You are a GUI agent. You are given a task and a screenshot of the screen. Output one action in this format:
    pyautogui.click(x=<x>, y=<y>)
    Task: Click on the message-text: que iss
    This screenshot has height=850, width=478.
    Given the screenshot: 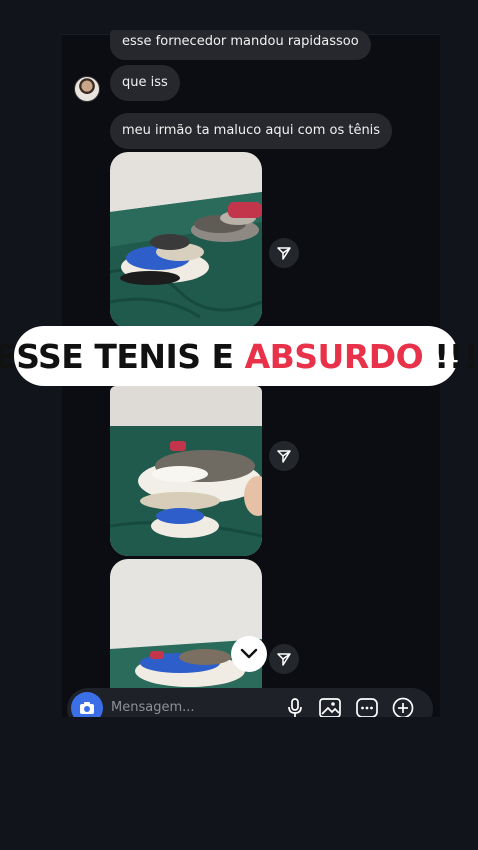 What is the action you would take?
    pyautogui.click(x=145, y=82)
    